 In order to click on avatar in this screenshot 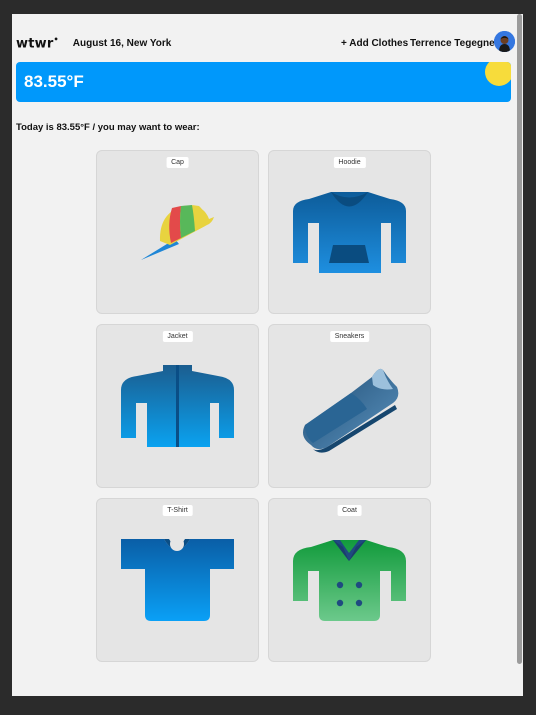, I will do `click(504, 41)`.